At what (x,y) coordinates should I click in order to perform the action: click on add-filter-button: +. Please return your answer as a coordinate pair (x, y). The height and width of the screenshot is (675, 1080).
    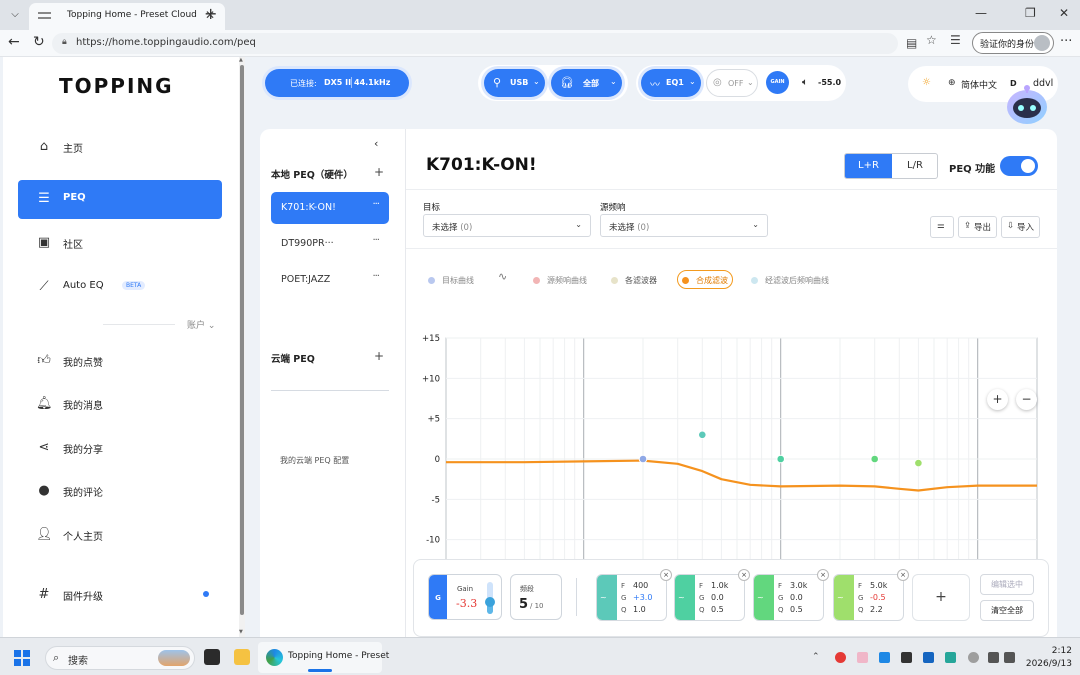
    Looking at the image, I should click on (941, 597).